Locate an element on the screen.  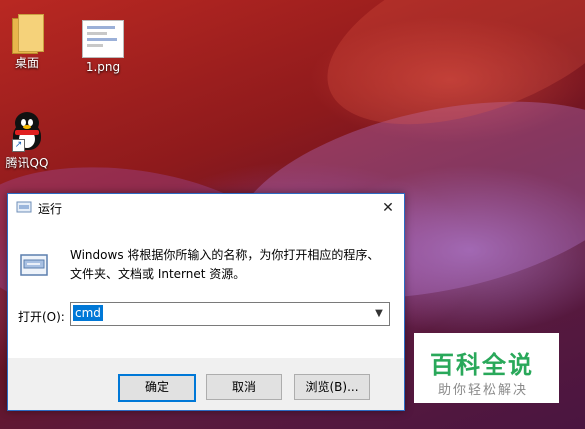
close-button: ✕ is located at coordinates (388, 208).